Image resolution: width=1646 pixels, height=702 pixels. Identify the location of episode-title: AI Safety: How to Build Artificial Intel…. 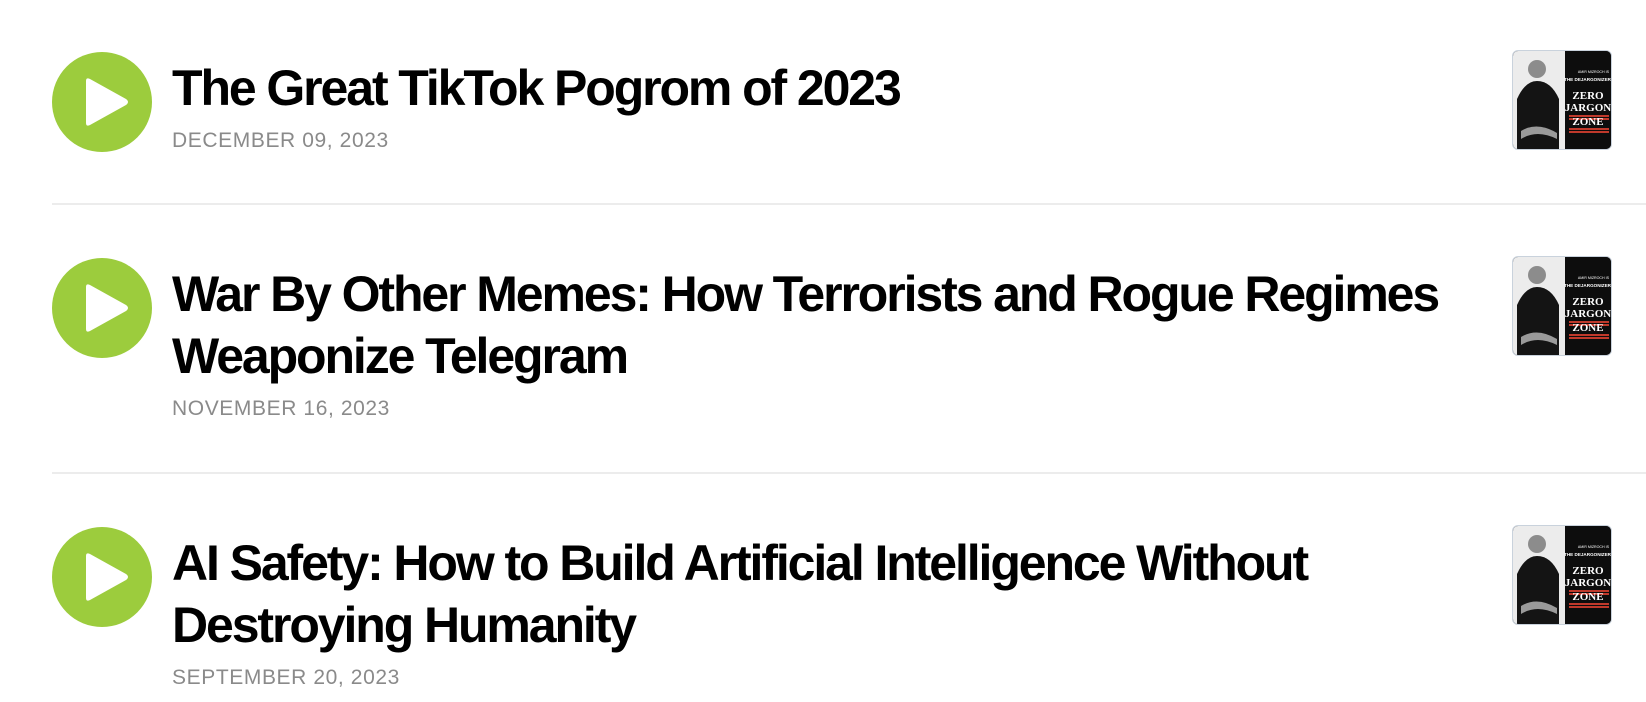
(822, 594).